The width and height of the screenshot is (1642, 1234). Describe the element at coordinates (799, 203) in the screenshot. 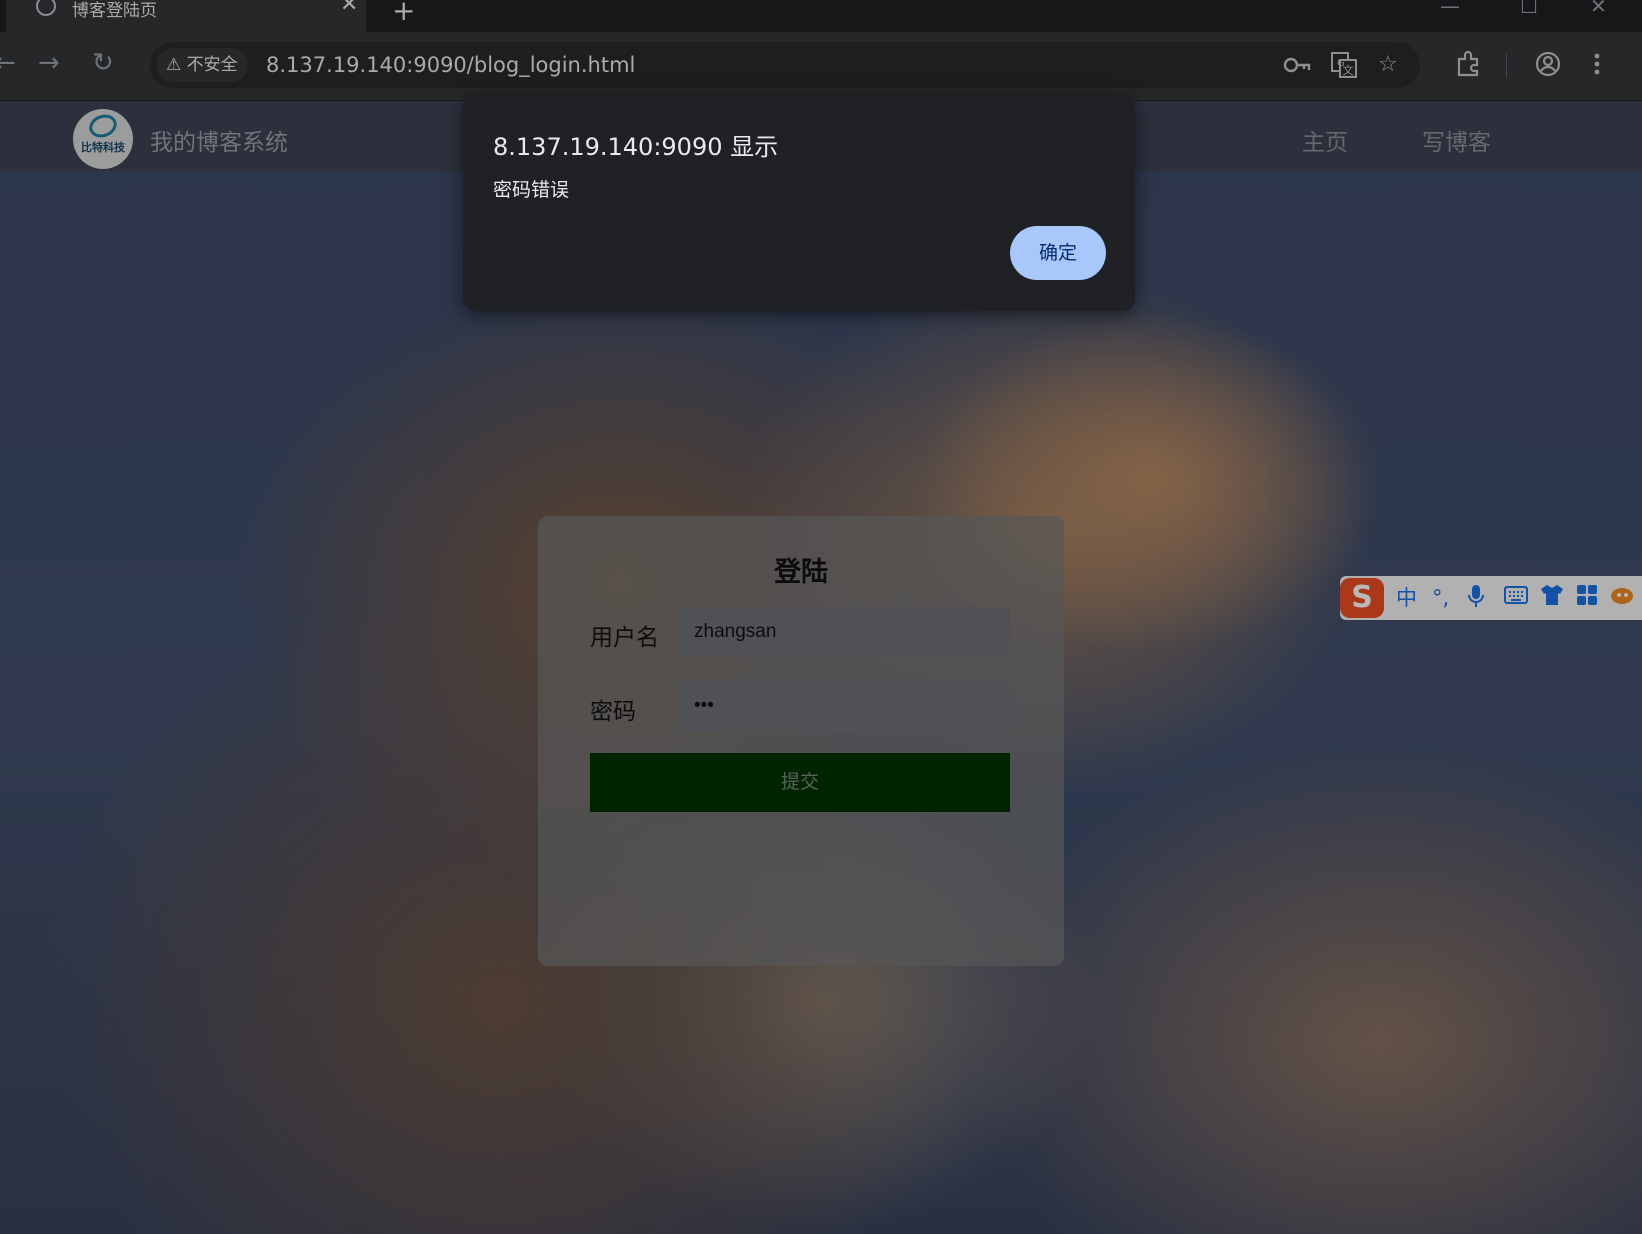

I see `alert-dialog: 8.137.19.140:9090 显示 密码错误 确定` at that location.